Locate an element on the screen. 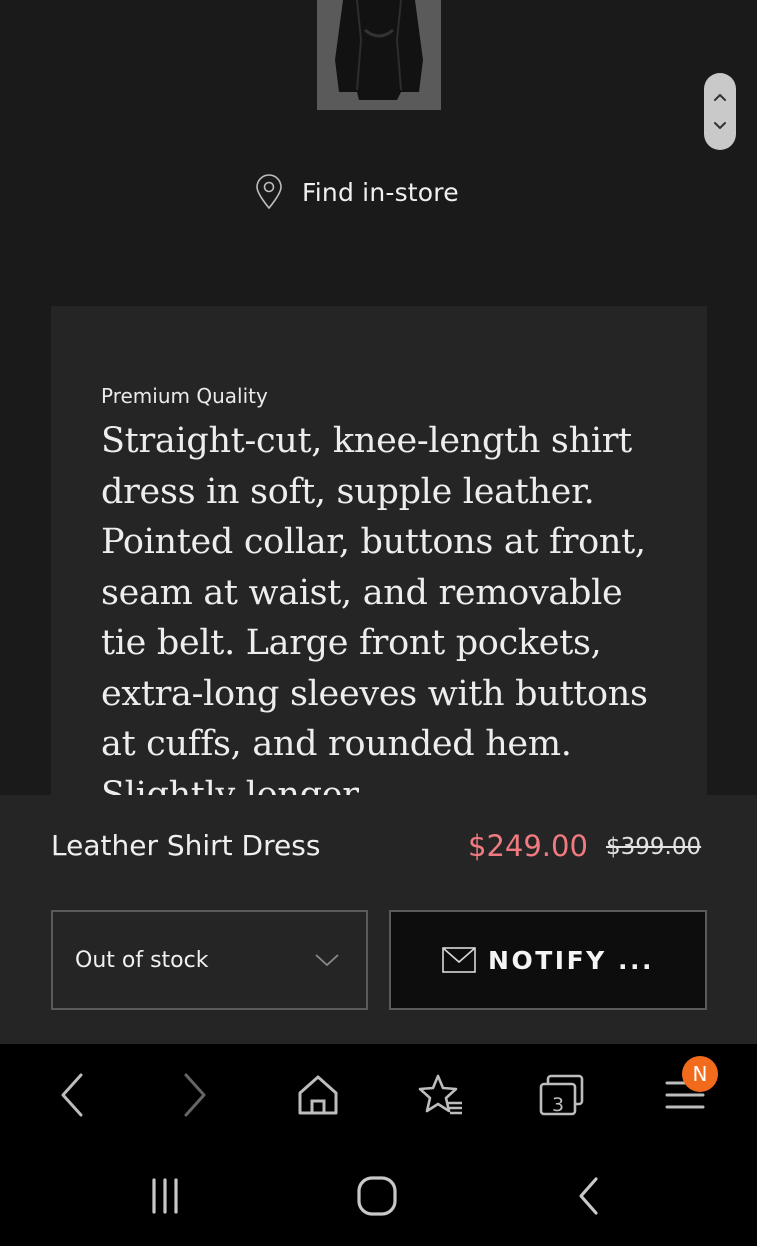 The width and height of the screenshot is (757, 1246). system-nav-bar is located at coordinates (378, 1196).